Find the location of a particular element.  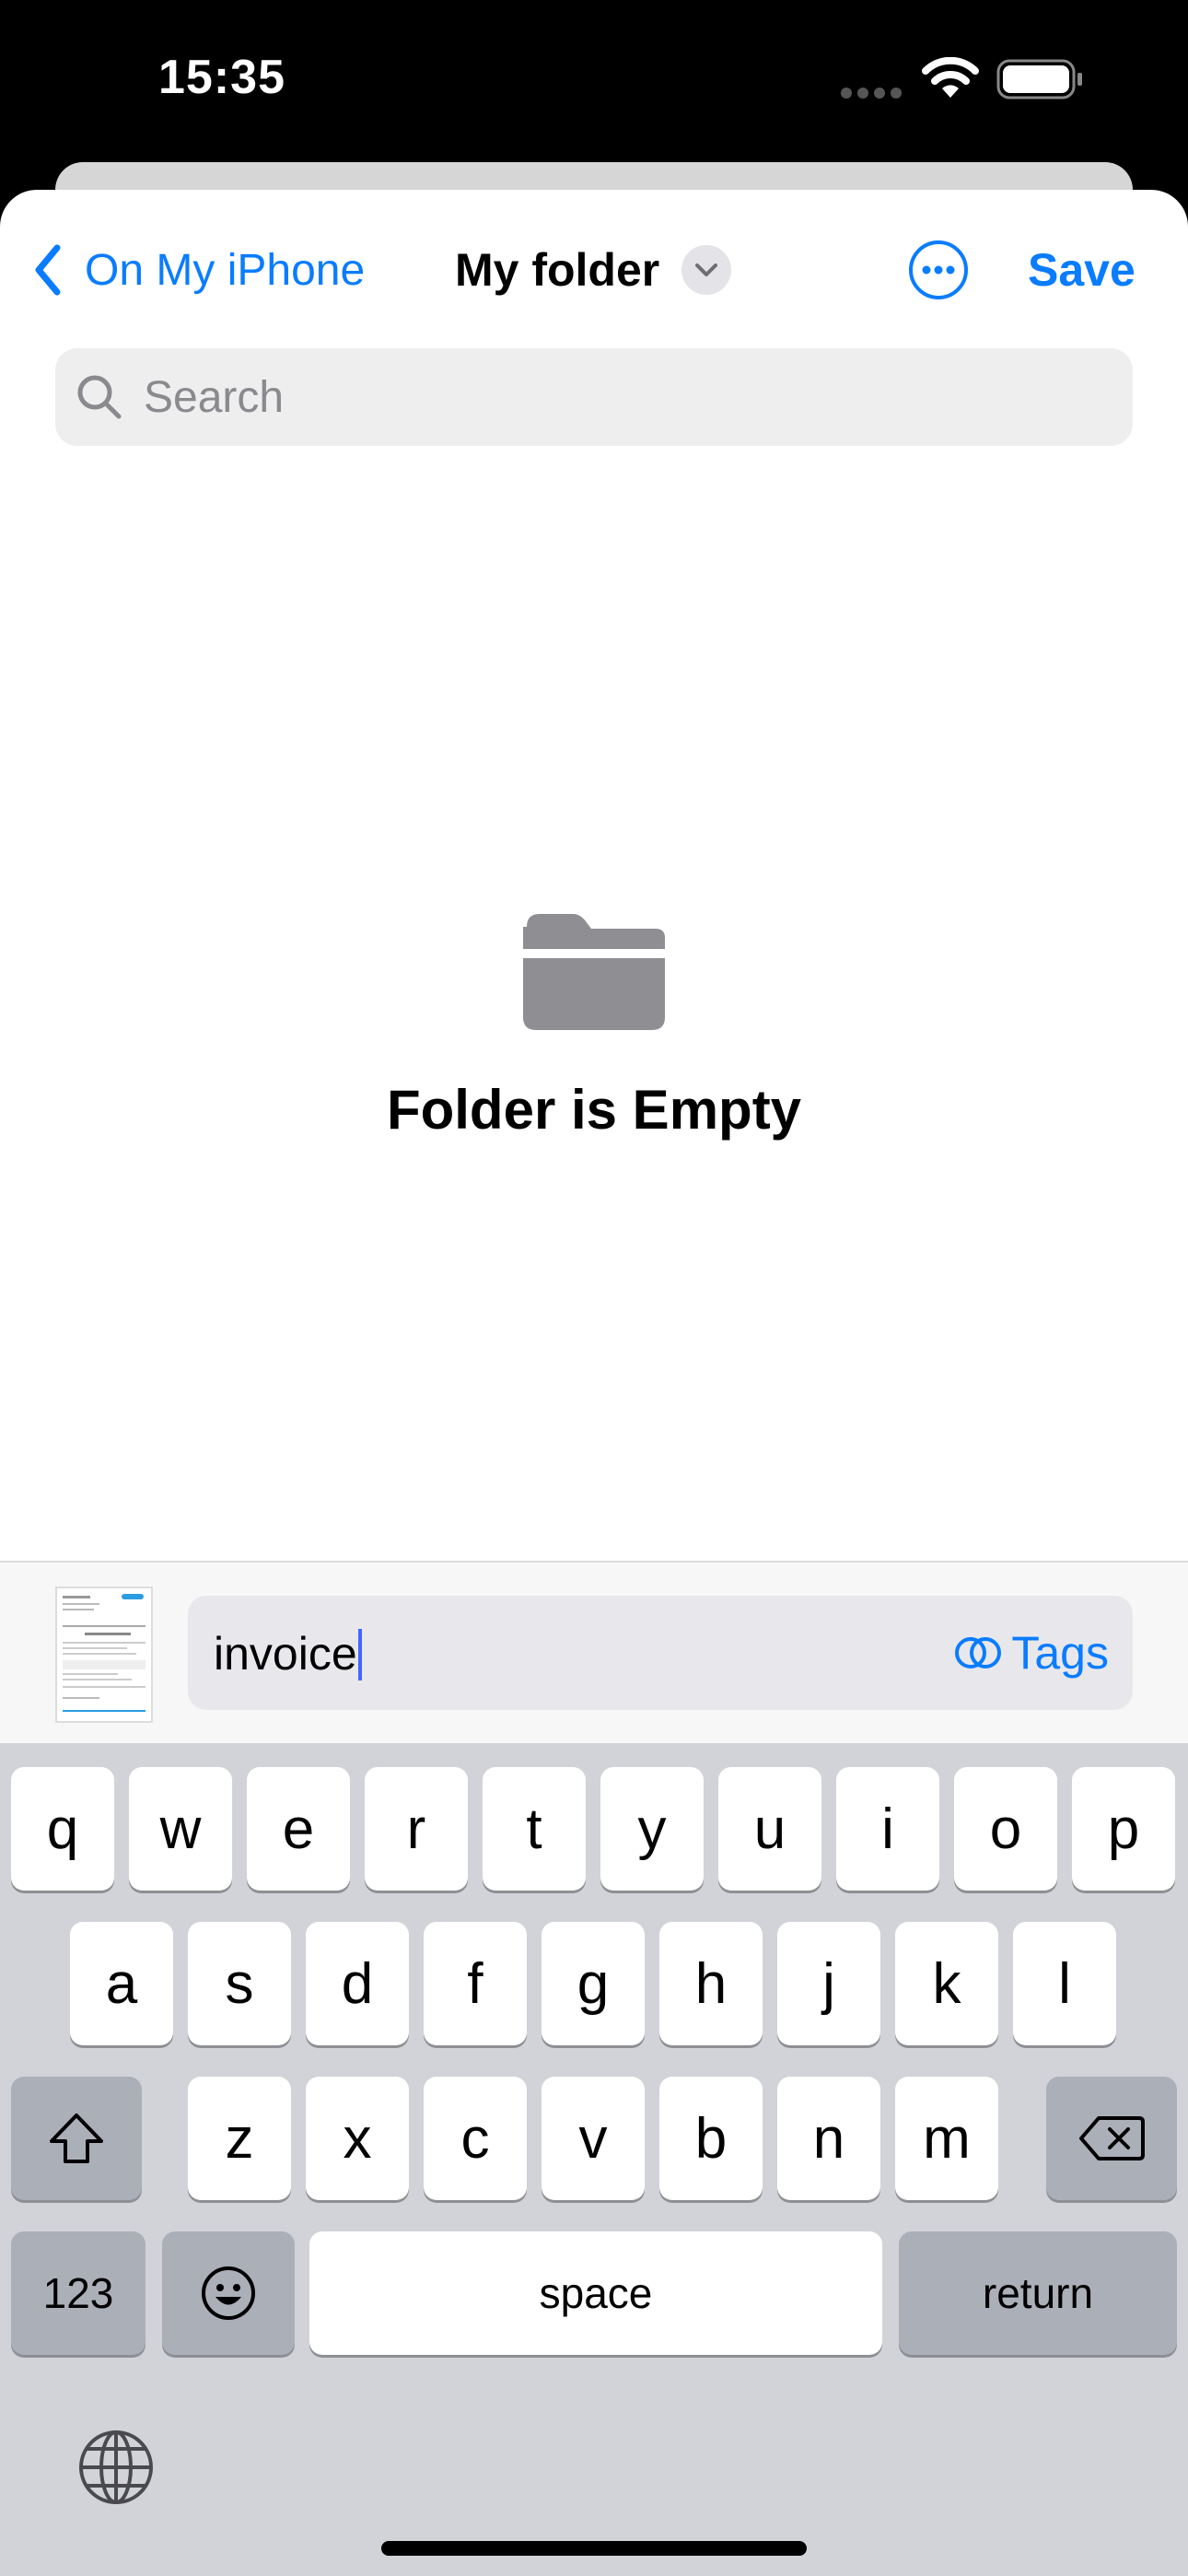

file-name-value: invoice is located at coordinates (285, 1654).